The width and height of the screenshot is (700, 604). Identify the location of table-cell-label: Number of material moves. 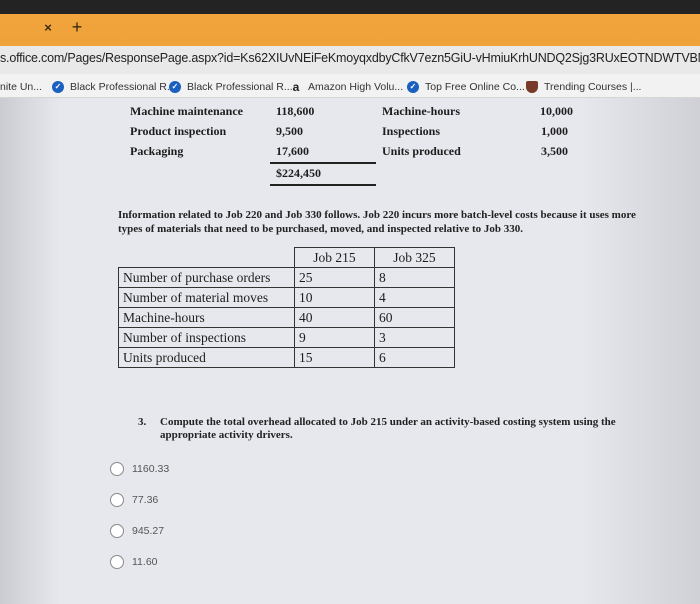
(206, 297).